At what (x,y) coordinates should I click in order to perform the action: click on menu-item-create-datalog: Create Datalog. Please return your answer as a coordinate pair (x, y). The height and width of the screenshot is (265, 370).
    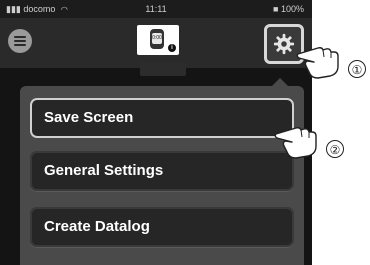
    Looking at the image, I should click on (162, 227).